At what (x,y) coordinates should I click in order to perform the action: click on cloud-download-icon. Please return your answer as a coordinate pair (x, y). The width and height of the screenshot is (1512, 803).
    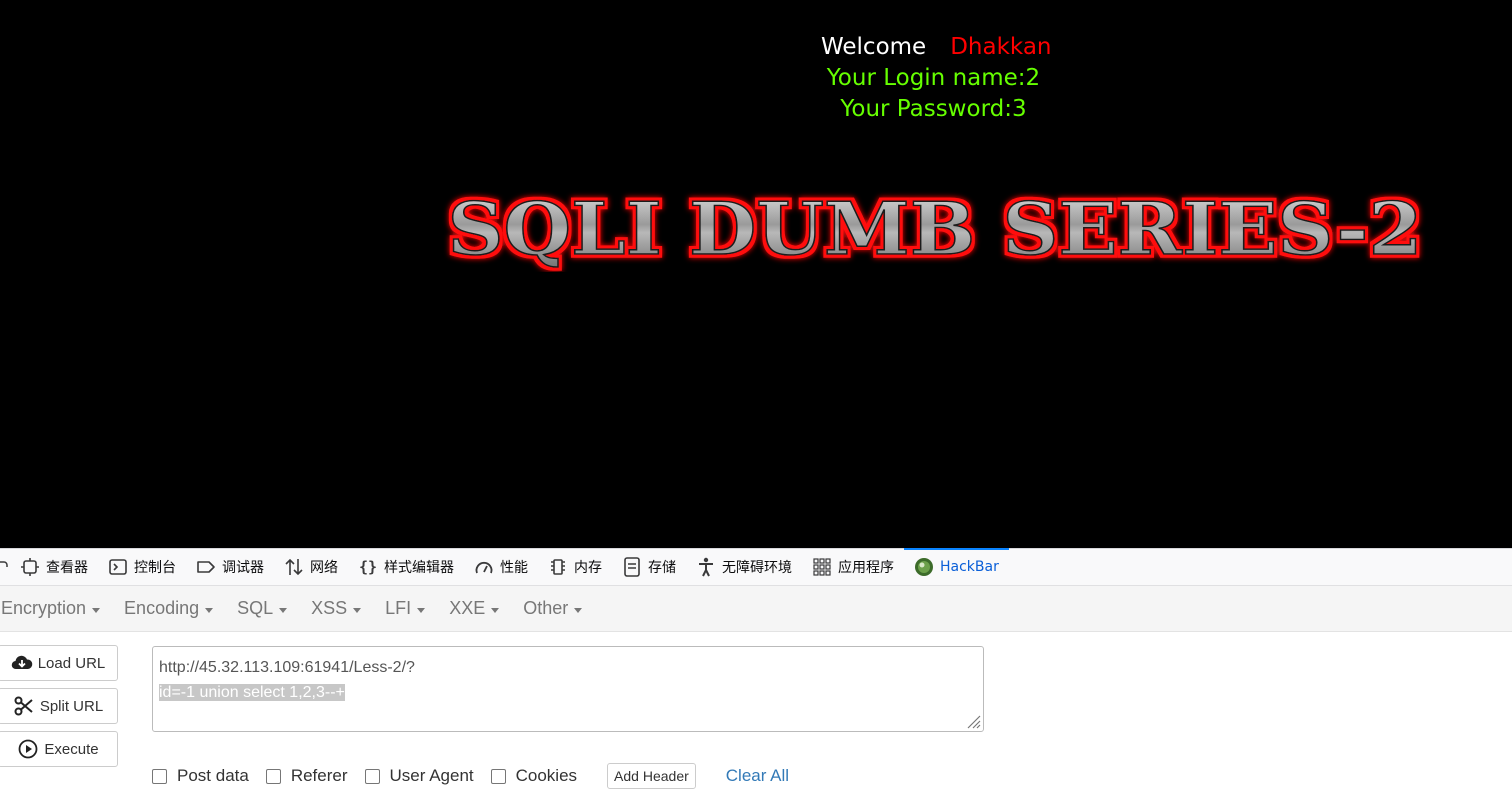
    Looking at the image, I should click on (22, 663).